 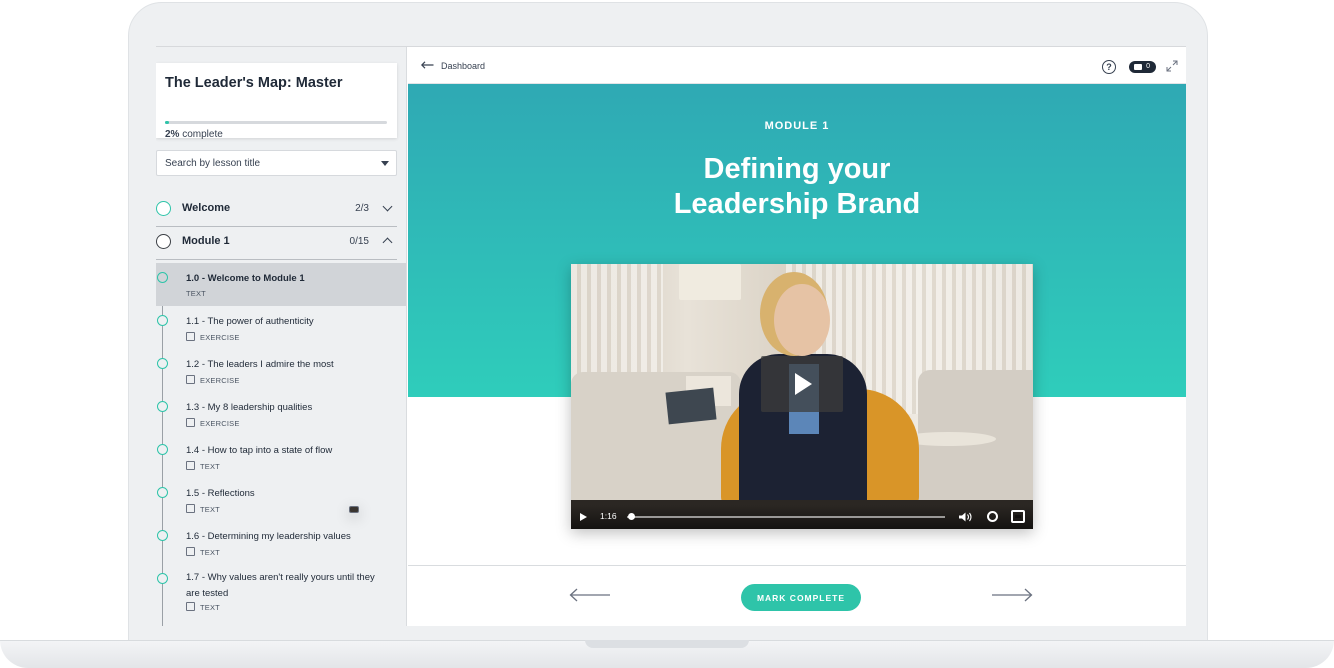 What do you see at coordinates (463, 66) in the screenshot?
I see `dashboard-link: Dashboard` at bounding box center [463, 66].